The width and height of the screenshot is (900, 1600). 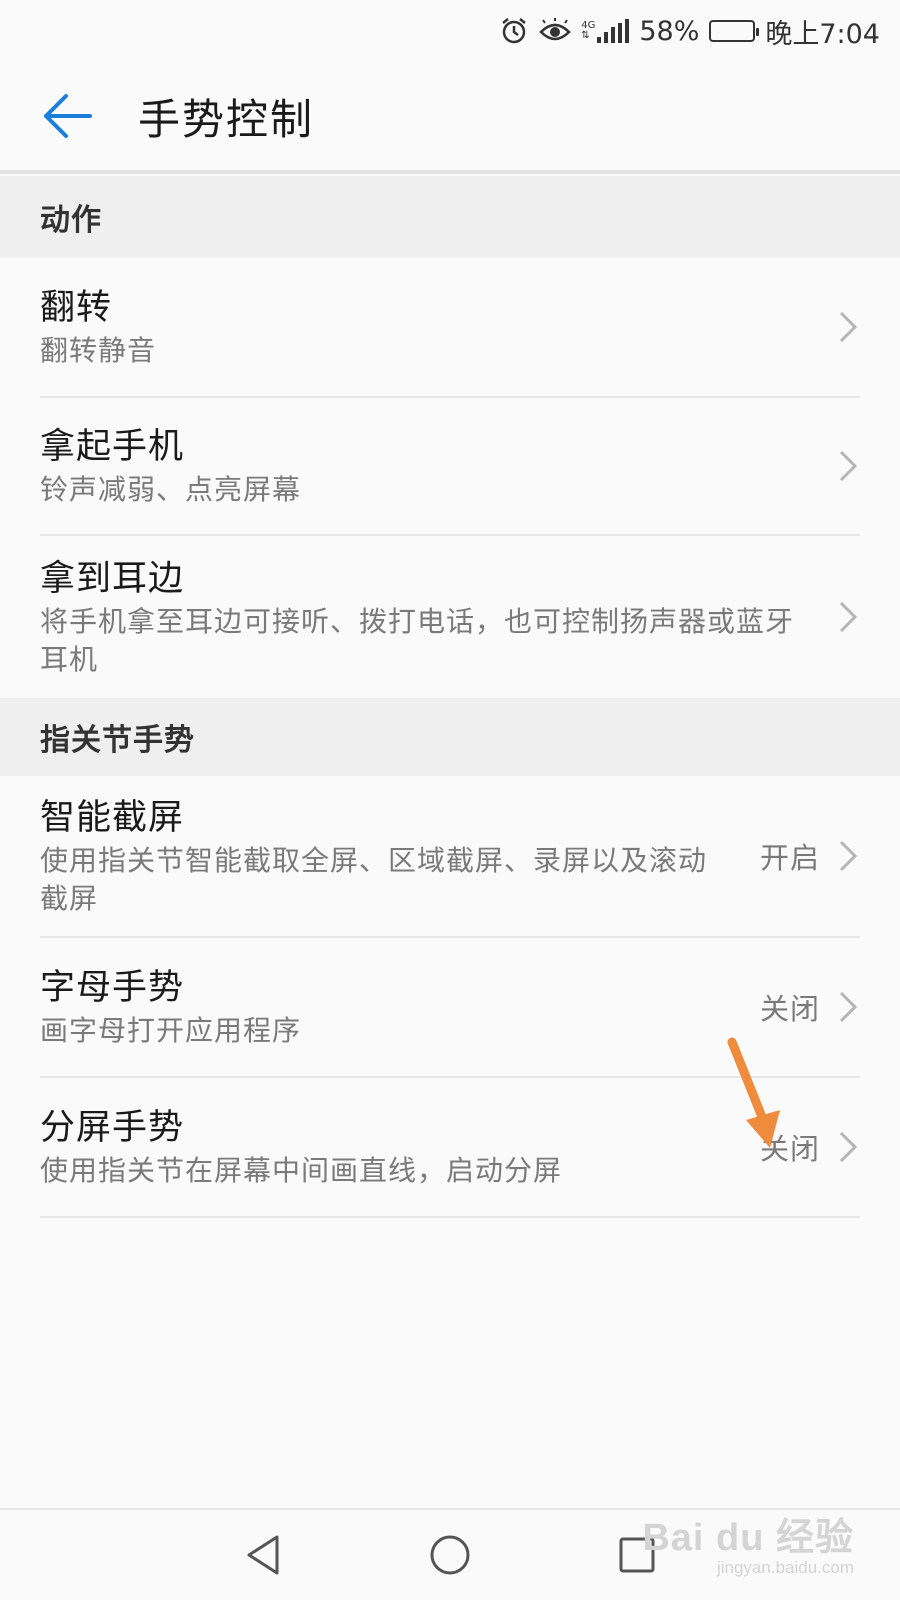 What do you see at coordinates (450, 467) in the screenshot?
I see `setting-item-pick-up: 拿起手机 铃声减弱、点亮屏幕` at bounding box center [450, 467].